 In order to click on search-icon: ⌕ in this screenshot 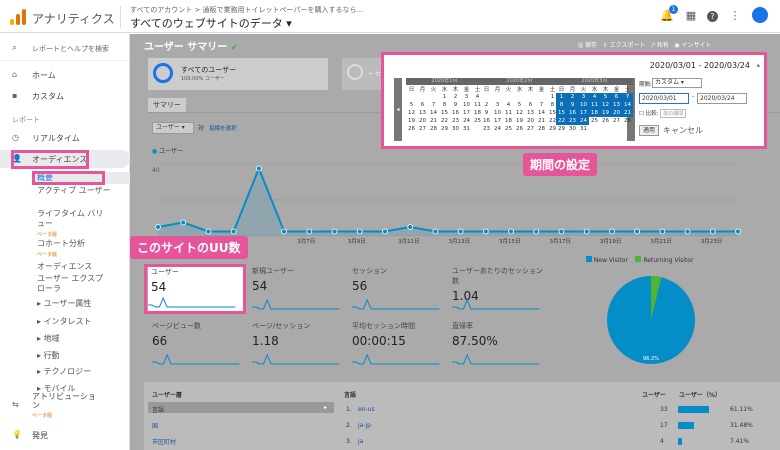, I will do `click(15, 48)`.